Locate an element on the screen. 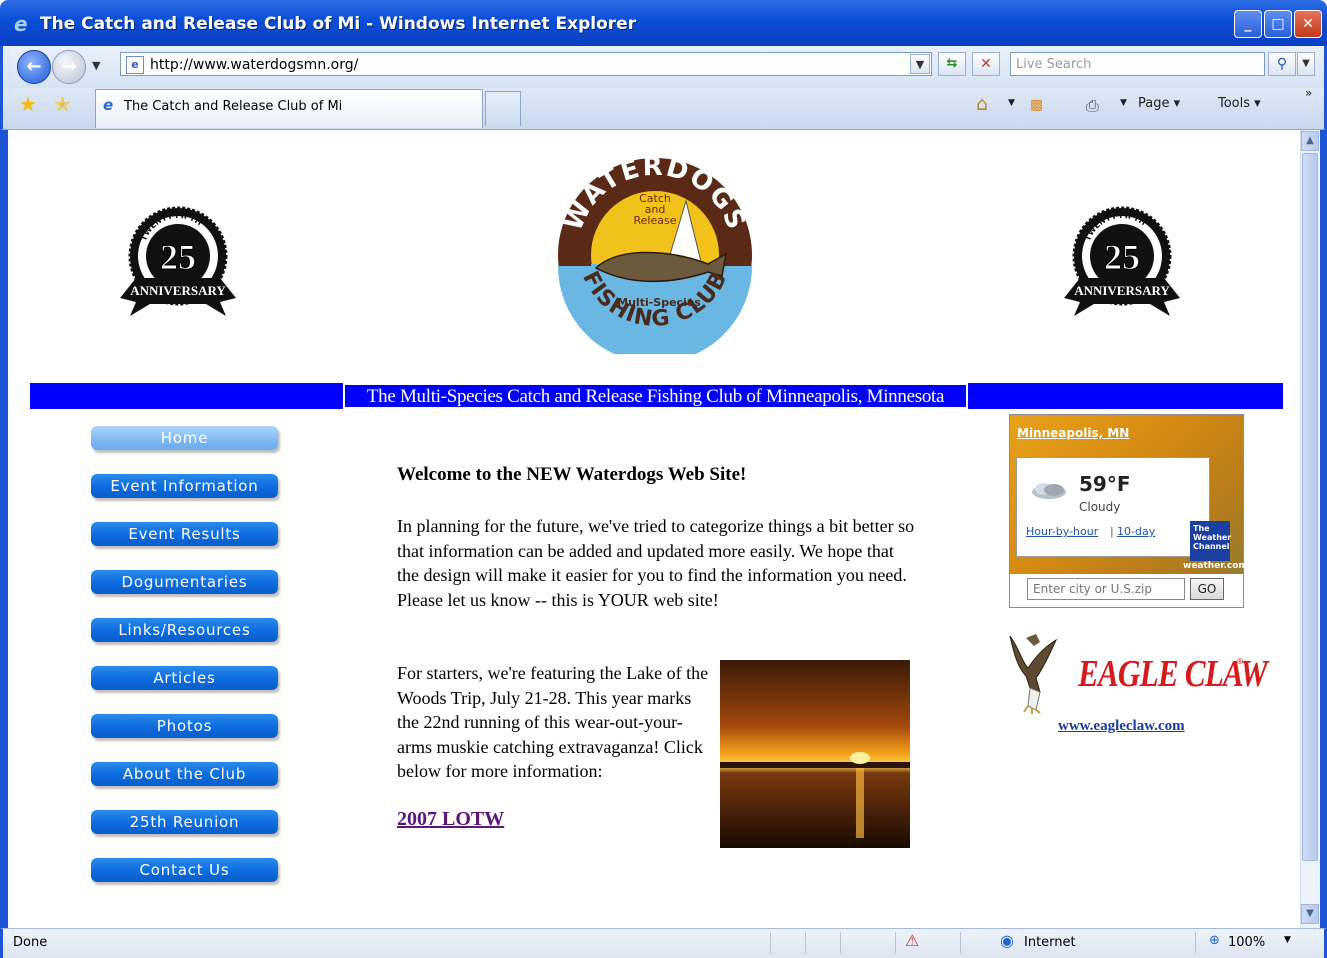 This screenshot has height=958, width=1327. search-options-dropdown: ▼ is located at coordinates (1306, 64).